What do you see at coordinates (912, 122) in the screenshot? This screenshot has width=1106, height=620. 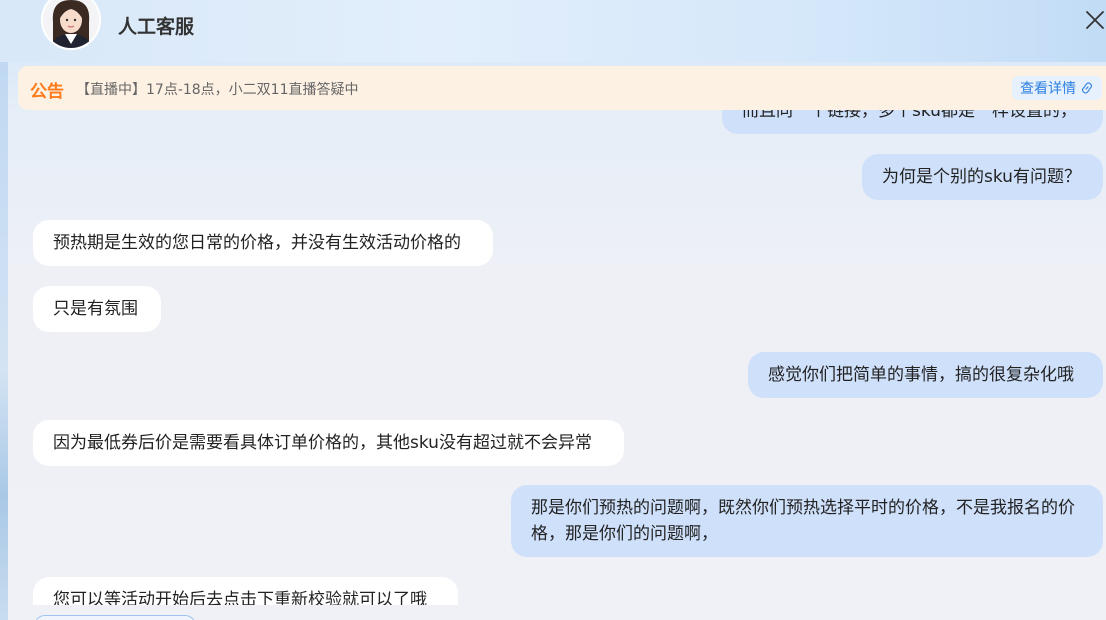 I see `message-bubble-me: 而且同一个链接，多个sku都是一样设置的，` at bounding box center [912, 122].